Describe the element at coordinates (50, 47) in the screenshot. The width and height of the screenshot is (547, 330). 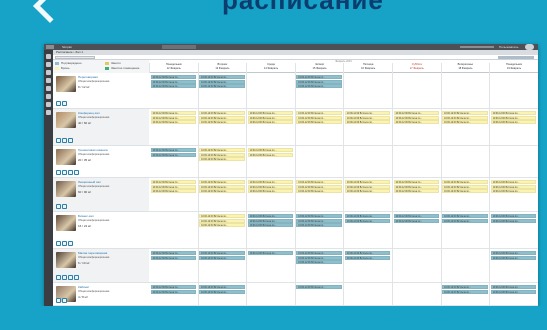
I see `menu-icon` at that location.